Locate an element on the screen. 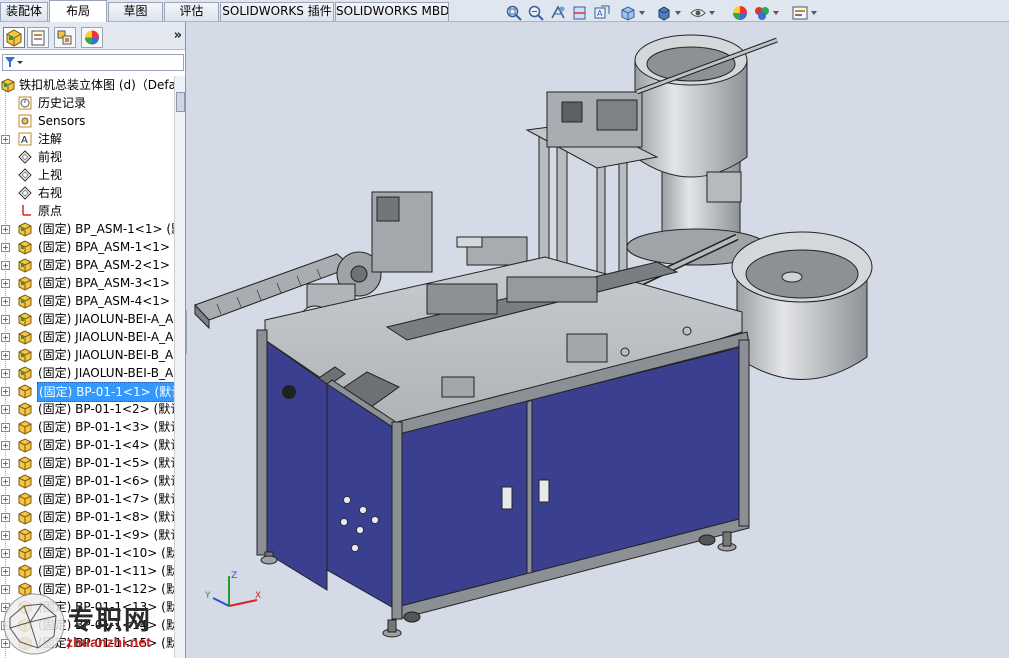  configurationmanager-tab-icon is located at coordinates (65, 37).